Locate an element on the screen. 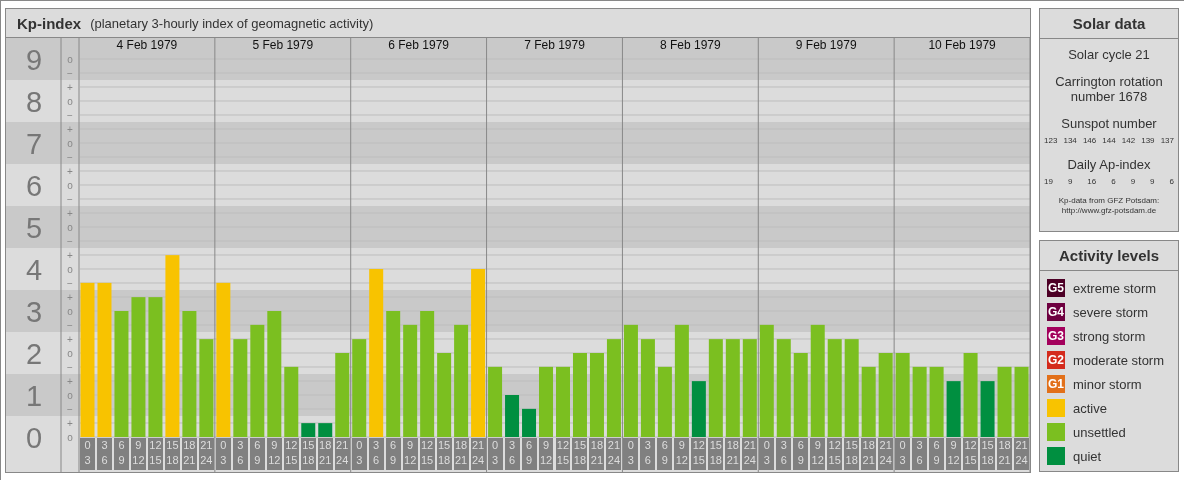  level-label: strong storm is located at coordinates (1109, 336).